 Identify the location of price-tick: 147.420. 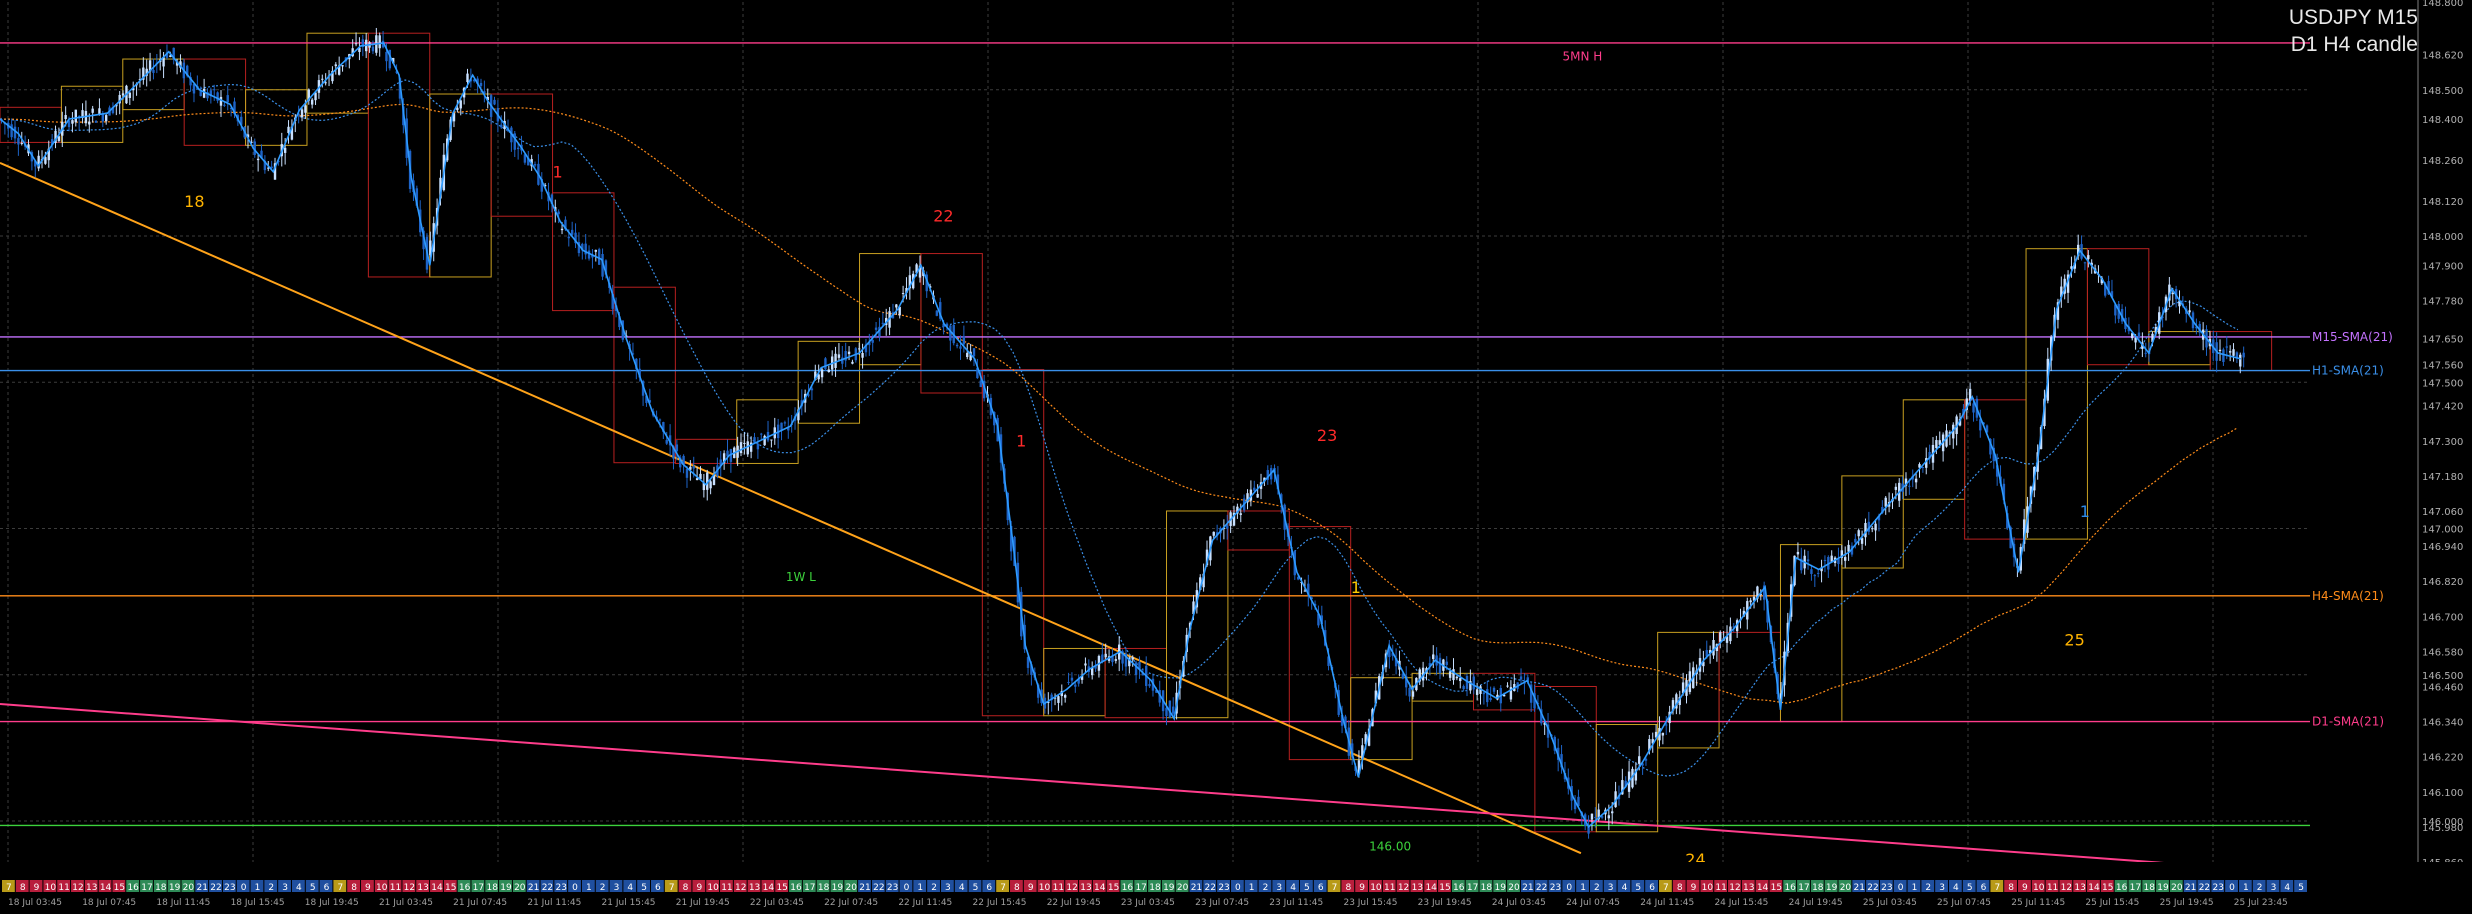
(2442, 407).